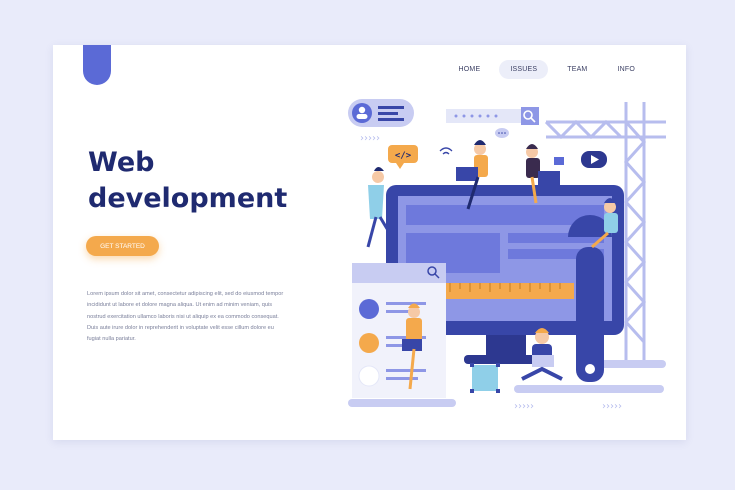  What do you see at coordinates (381, 113) in the screenshot?
I see `profile-card` at bounding box center [381, 113].